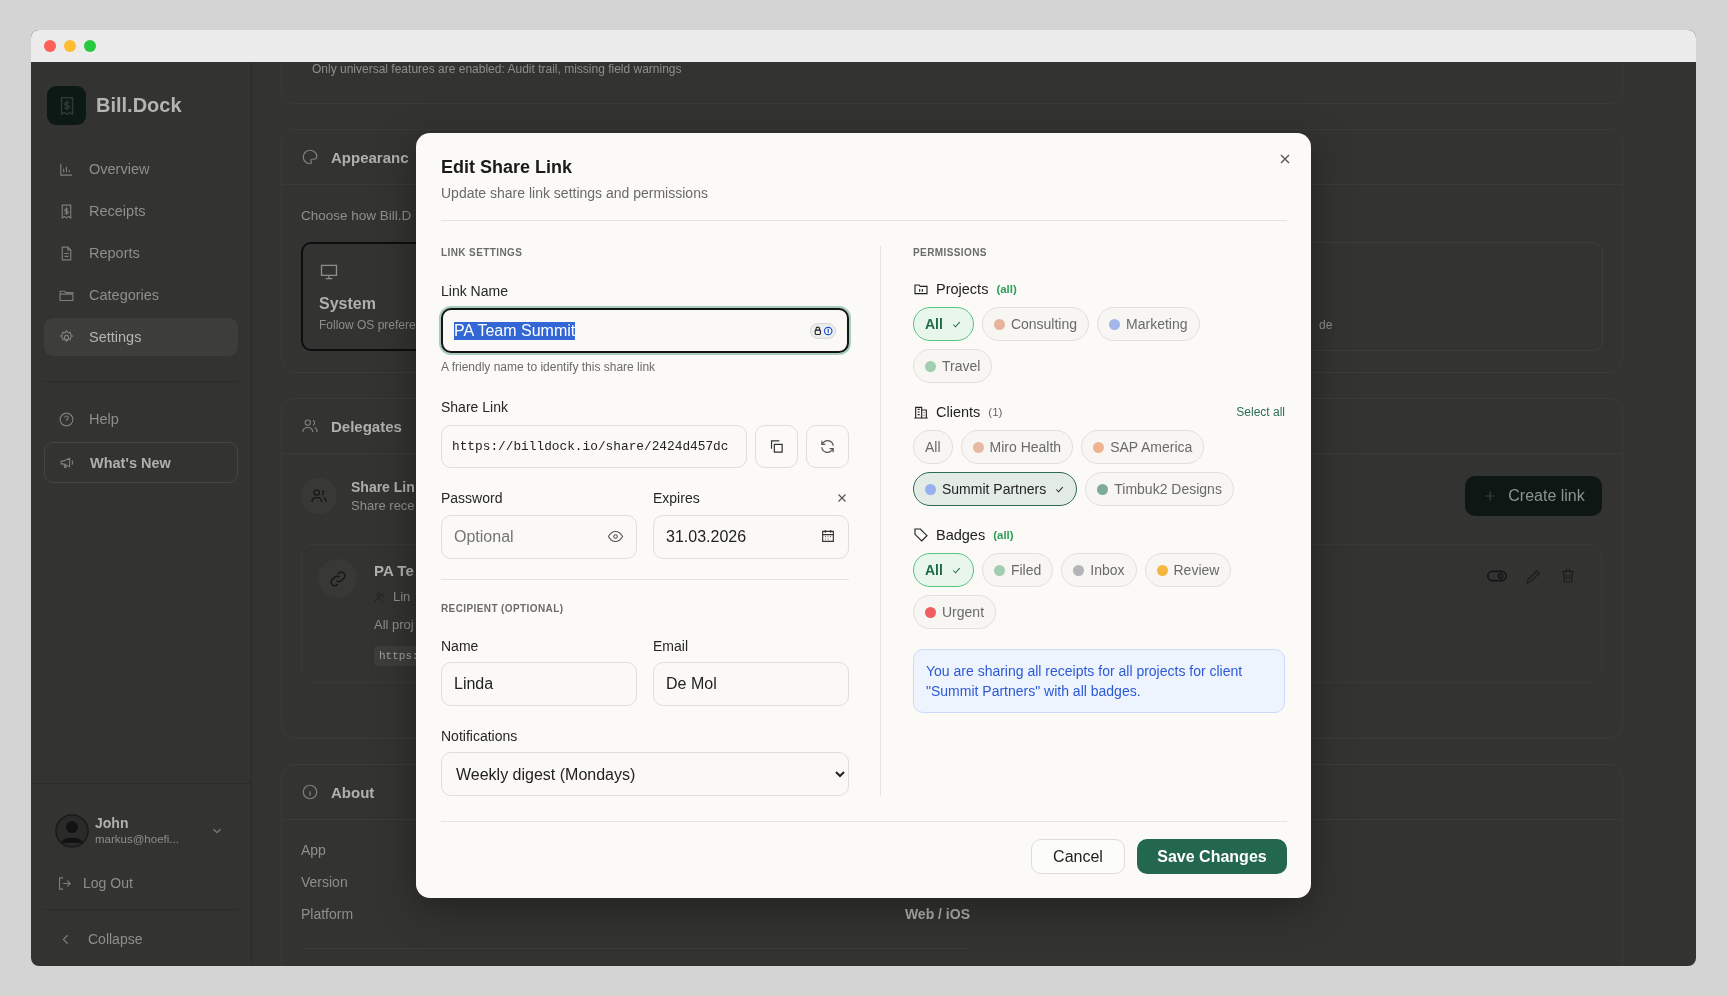  I want to click on nav-item: Categories, so click(141, 295).